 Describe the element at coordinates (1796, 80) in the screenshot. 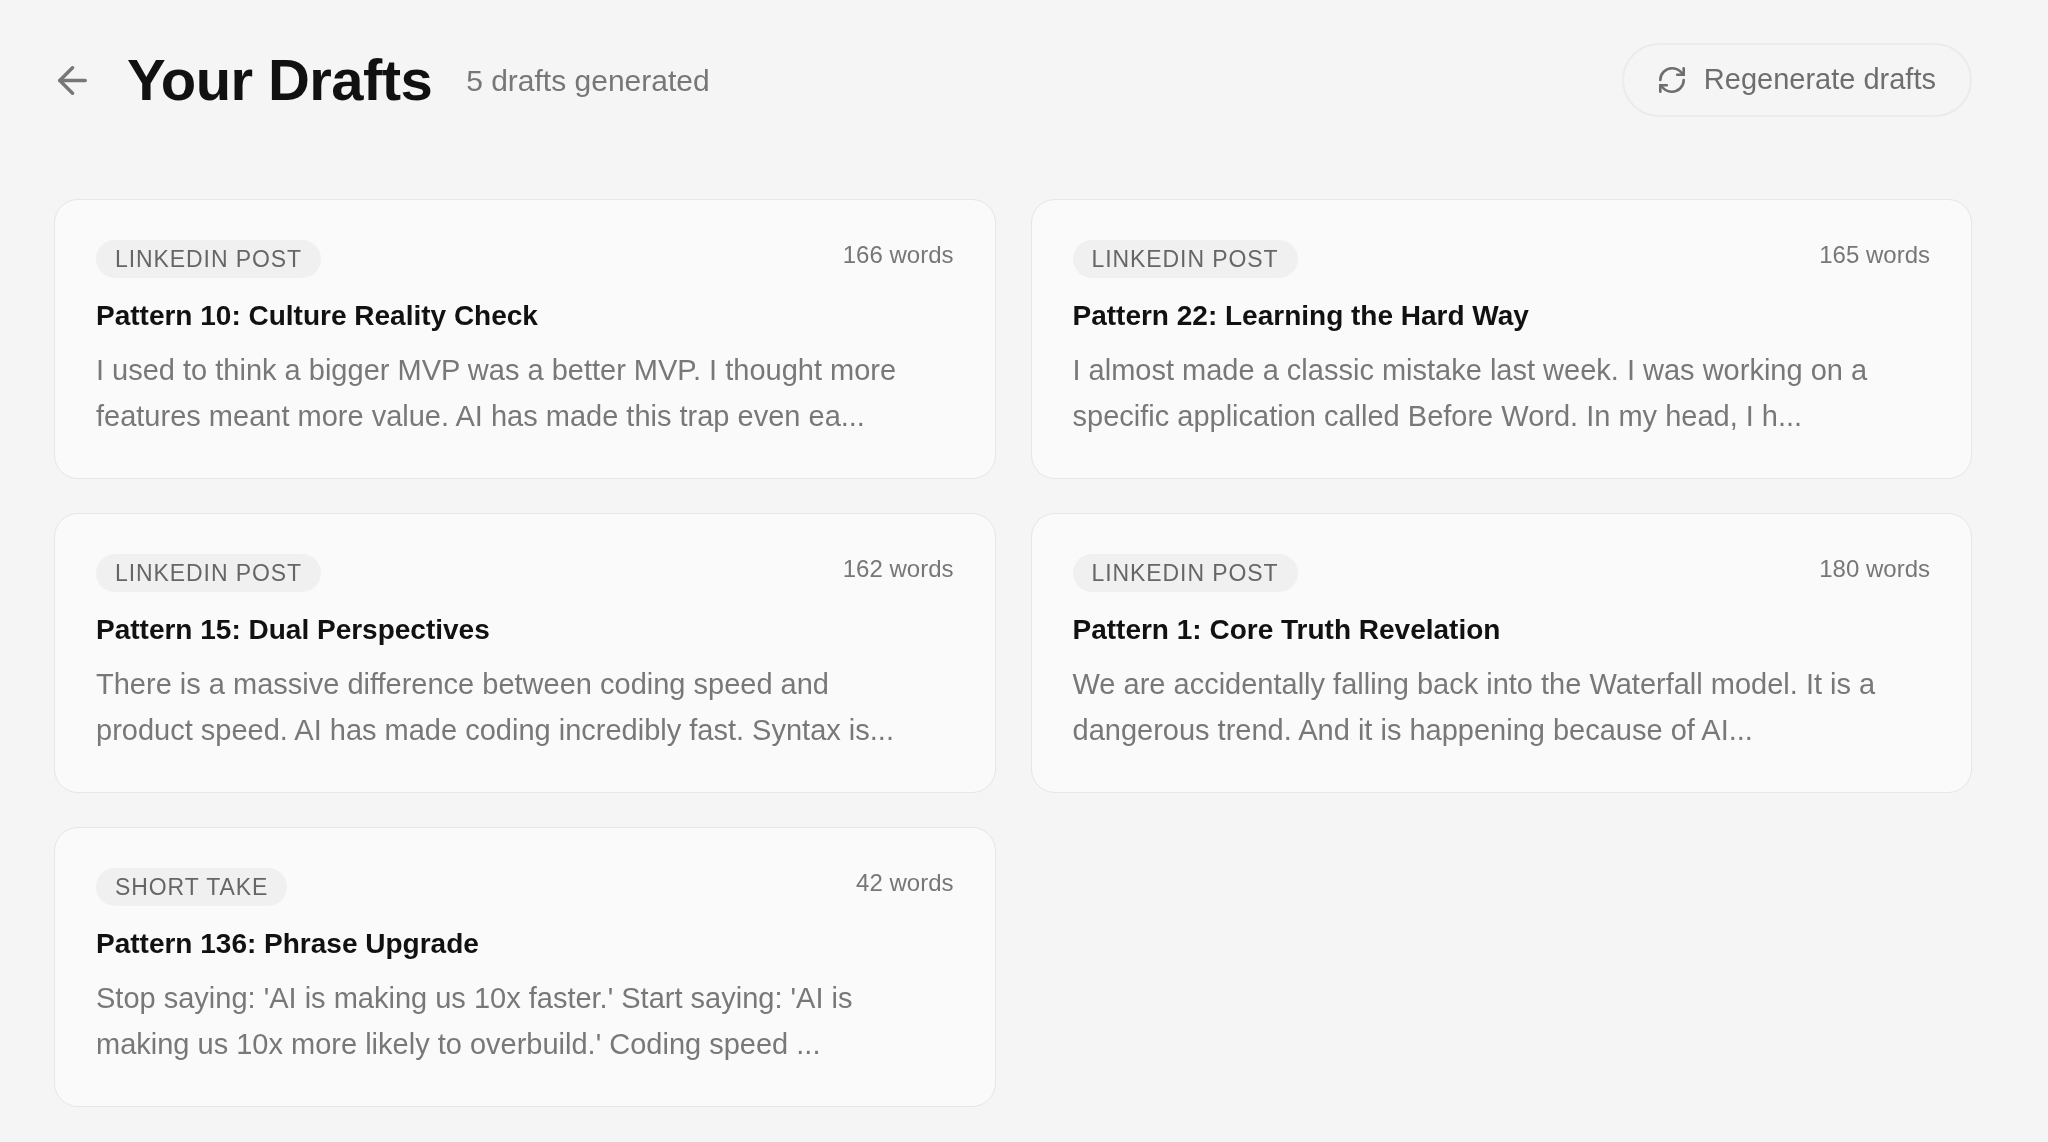

I see `regenerate-drafts-button: Regenerate drafts` at that location.